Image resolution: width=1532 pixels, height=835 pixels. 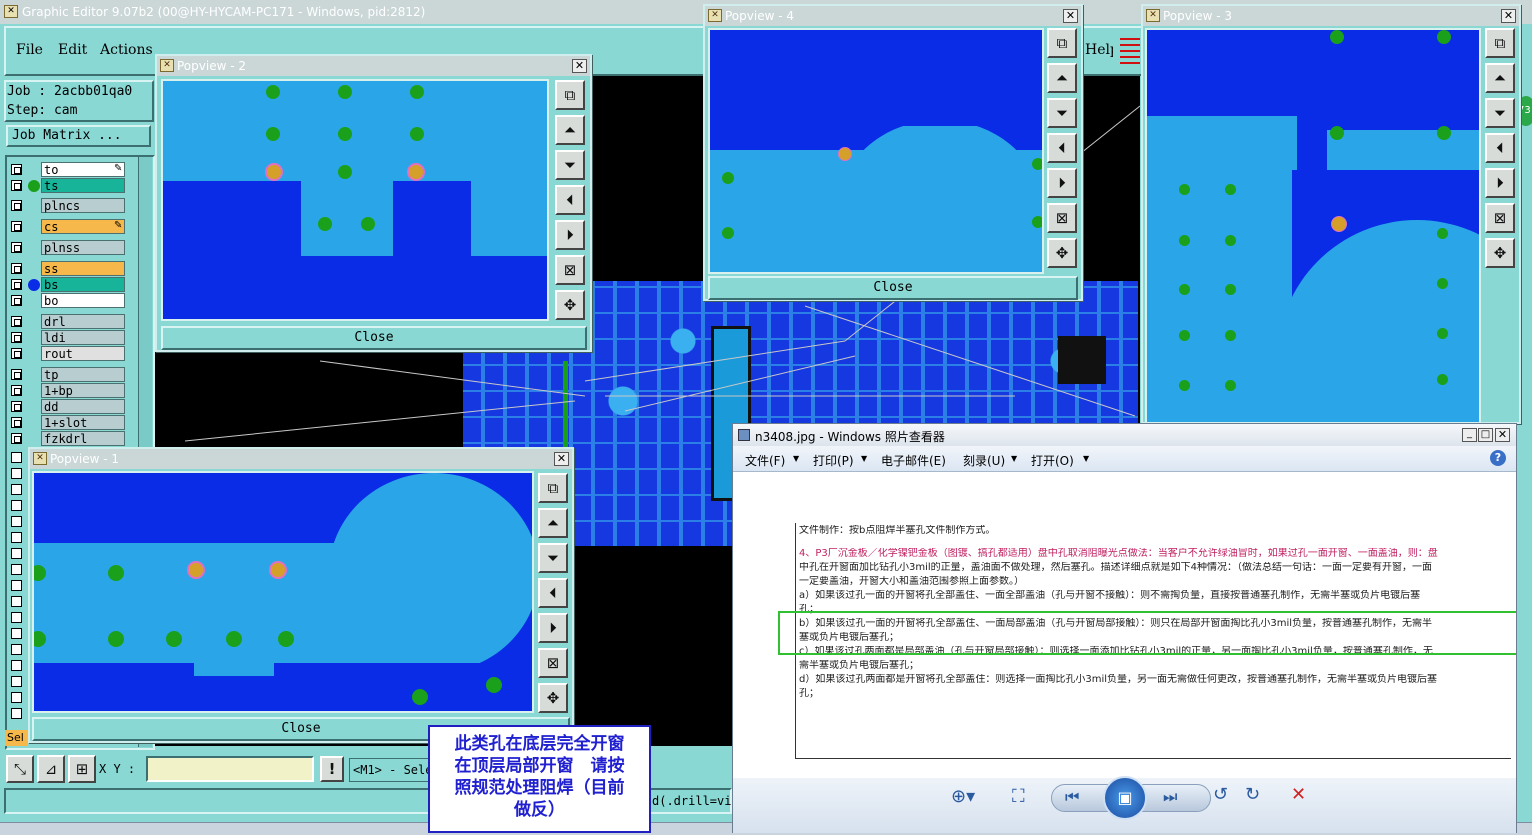 What do you see at coordinates (29, 50) in the screenshot?
I see `menu-file: File` at bounding box center [29, 50].